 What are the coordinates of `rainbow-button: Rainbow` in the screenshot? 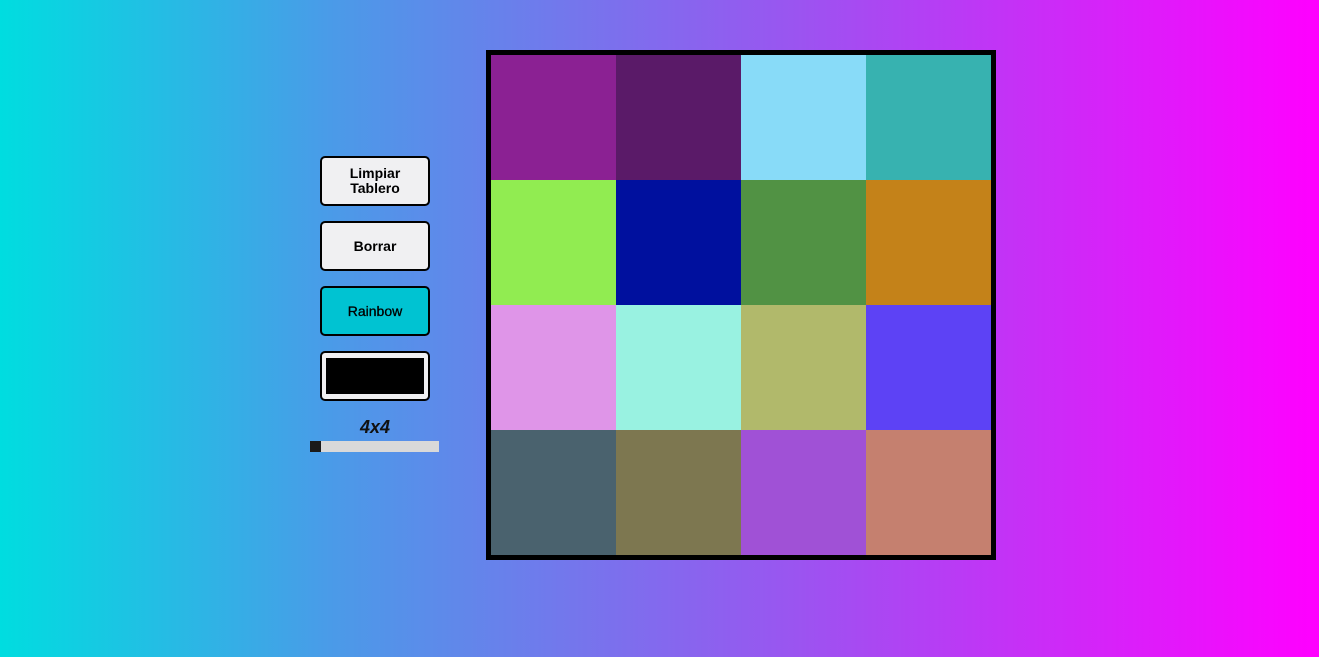 It's located at (375, 311).